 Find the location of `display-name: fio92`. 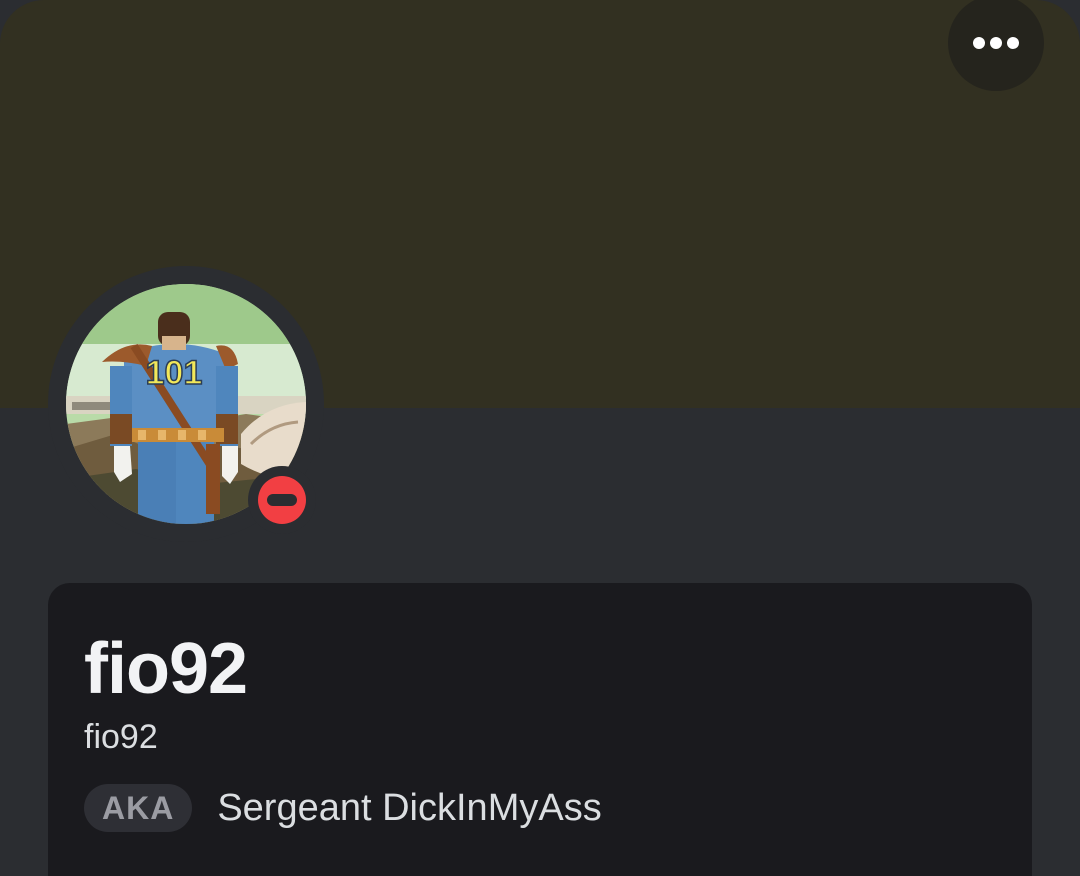

display-name: fio92 is located at coordinates (166, 669).